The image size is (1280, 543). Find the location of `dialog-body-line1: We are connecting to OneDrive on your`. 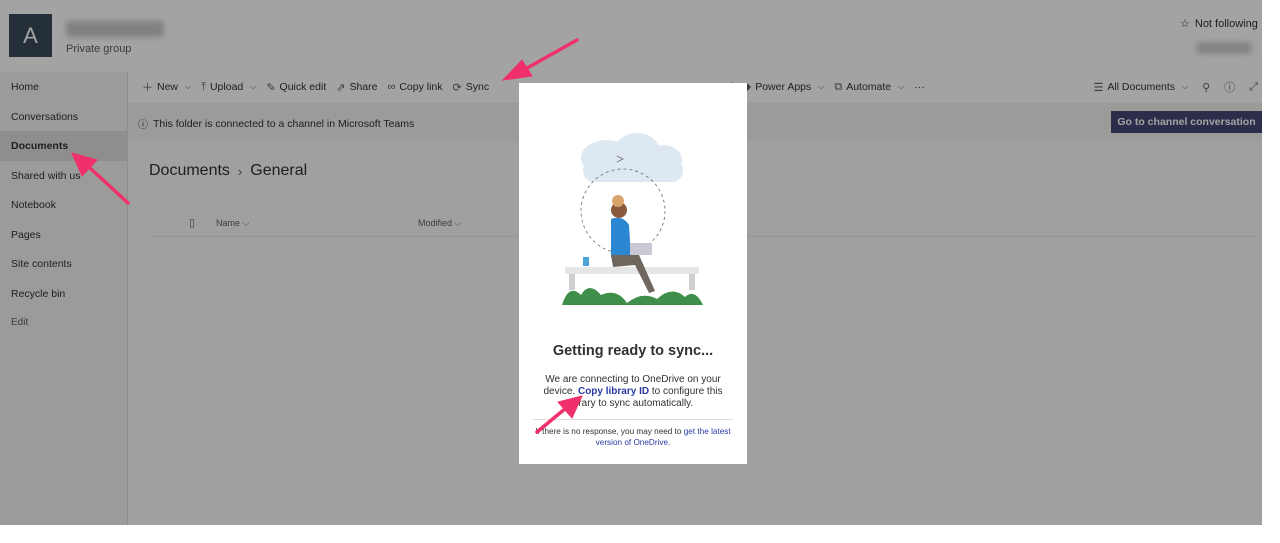

dialog-body-line1: We are connecting to OneDrive on your is located at coordinates (633, 379).